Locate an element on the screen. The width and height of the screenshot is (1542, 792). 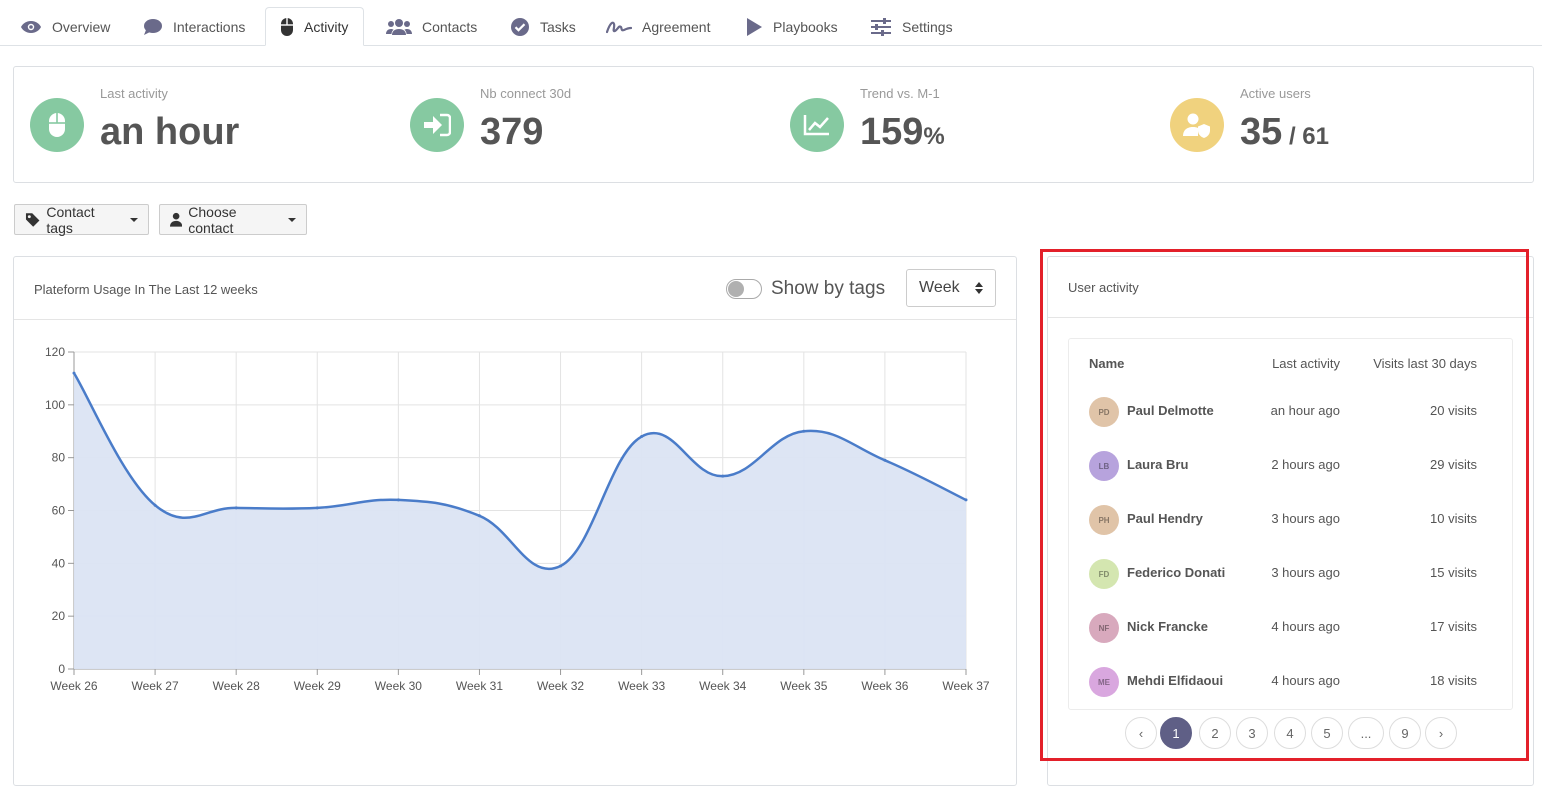
tab-interactions: Interactions is located at coordinates (194, 27).